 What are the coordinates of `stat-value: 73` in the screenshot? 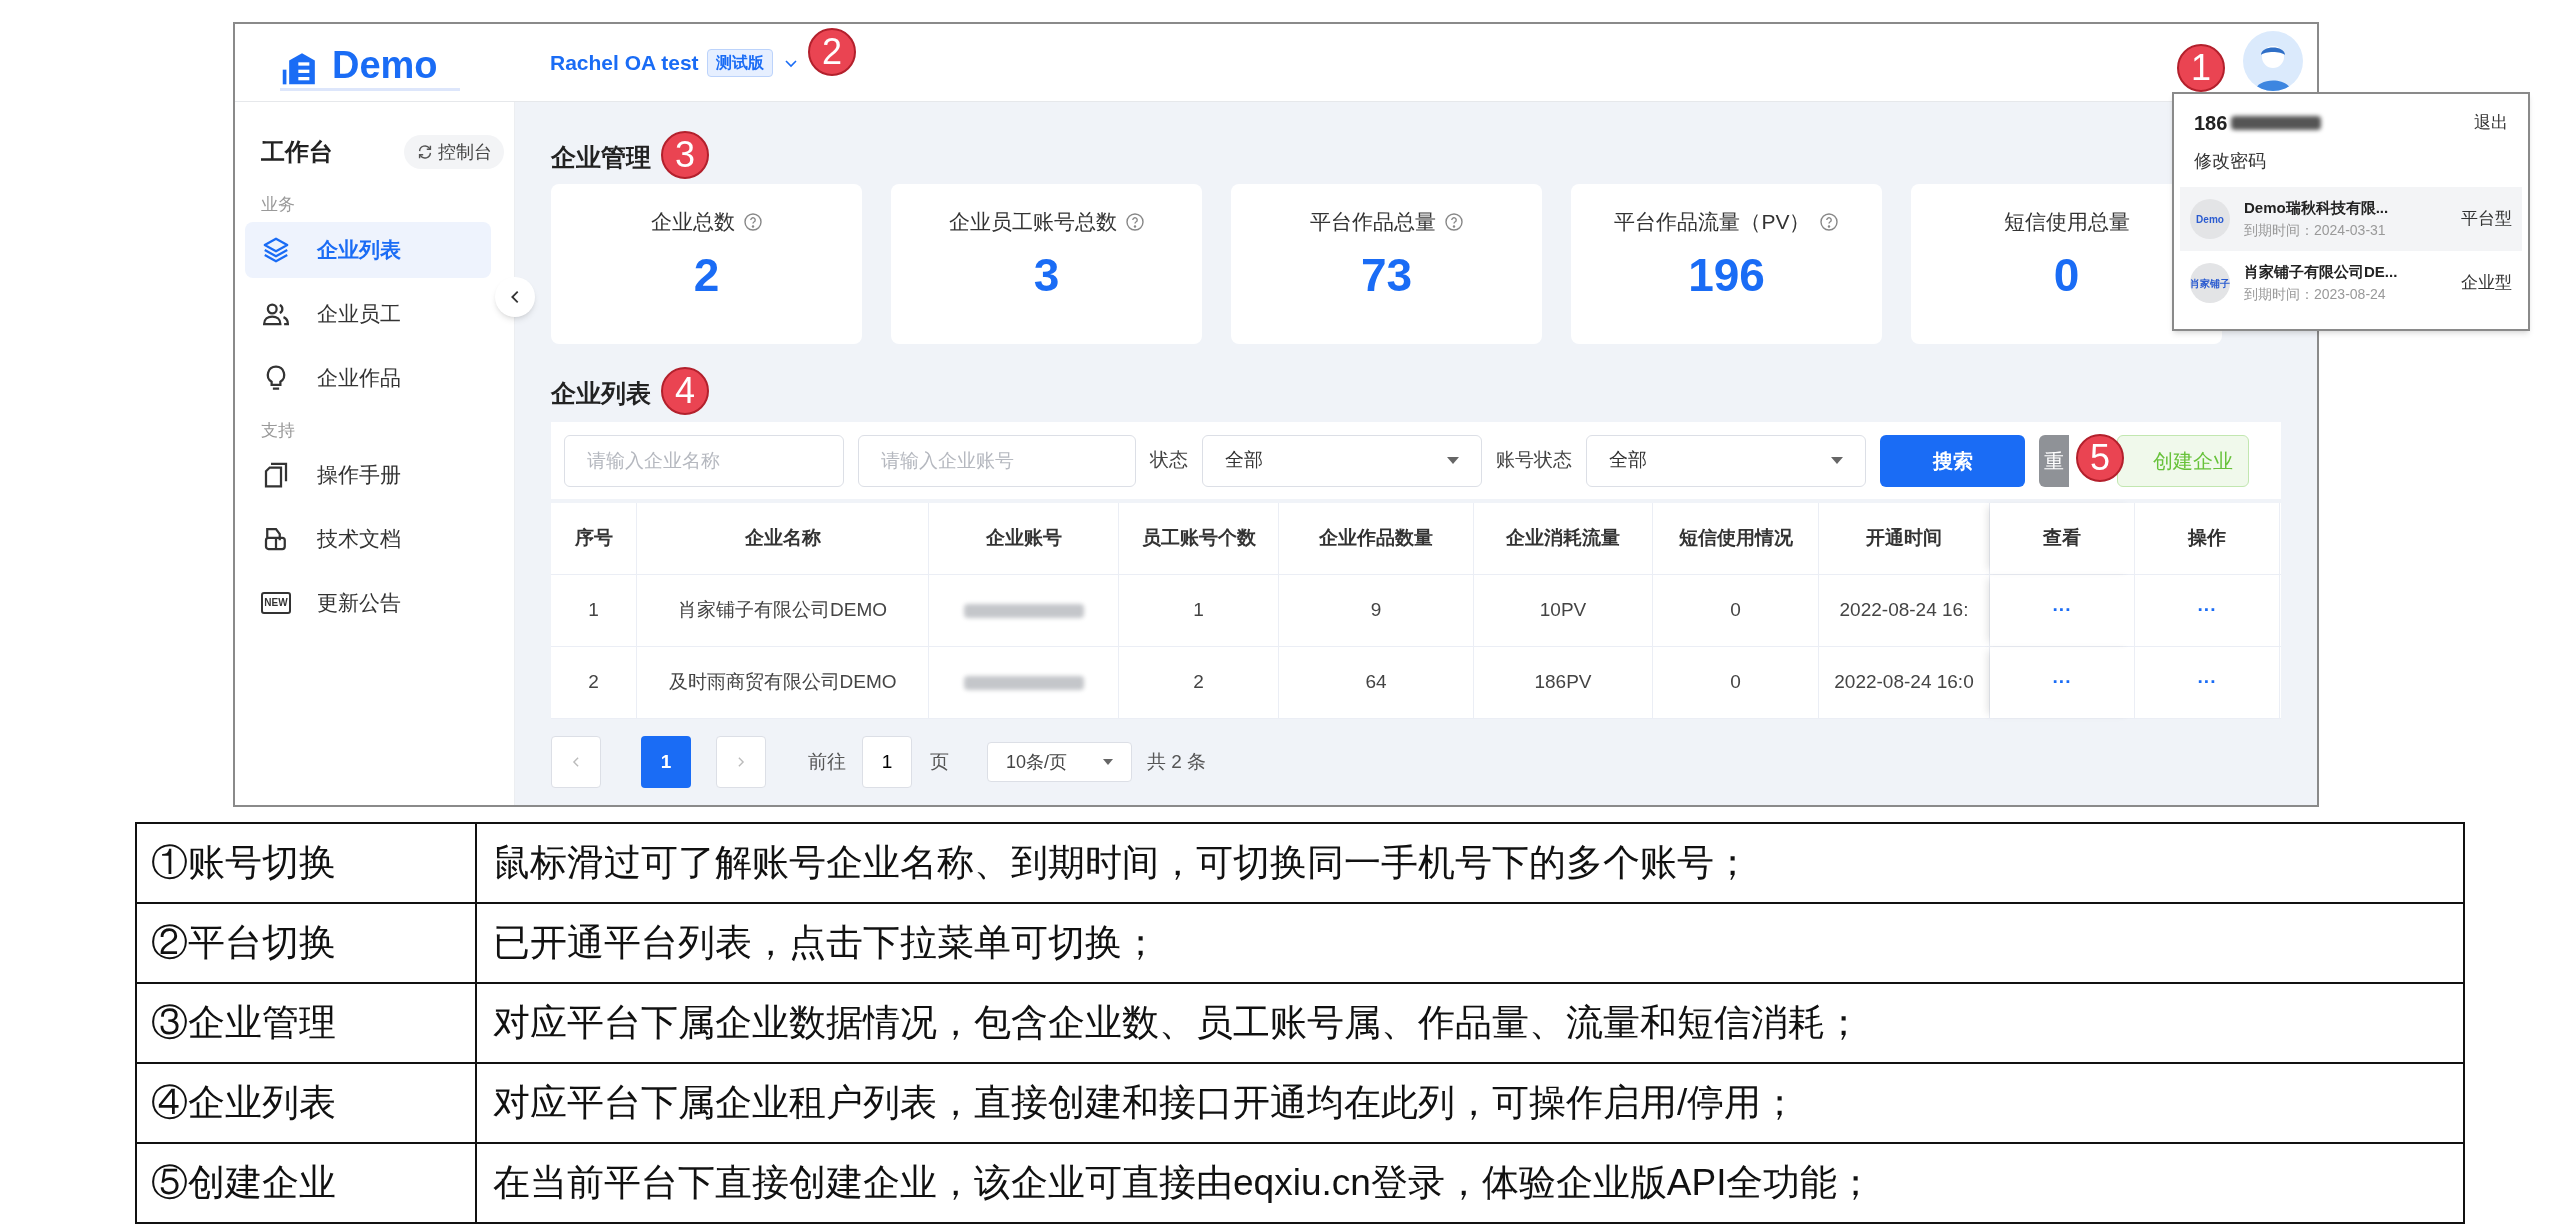 It's located at (1386, 274).